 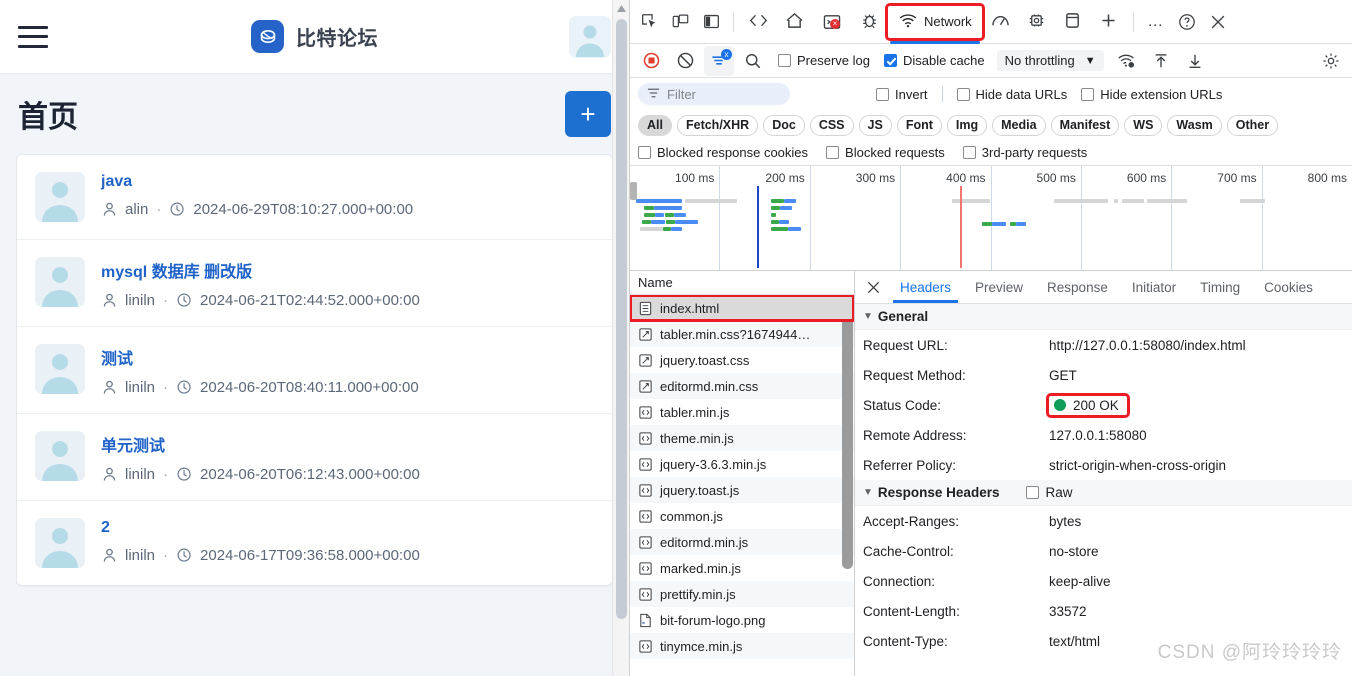 What do you see at coordinates (742, 516) in the screenshot?
I see `table-row: common.js` at bounding box center [742, 516].